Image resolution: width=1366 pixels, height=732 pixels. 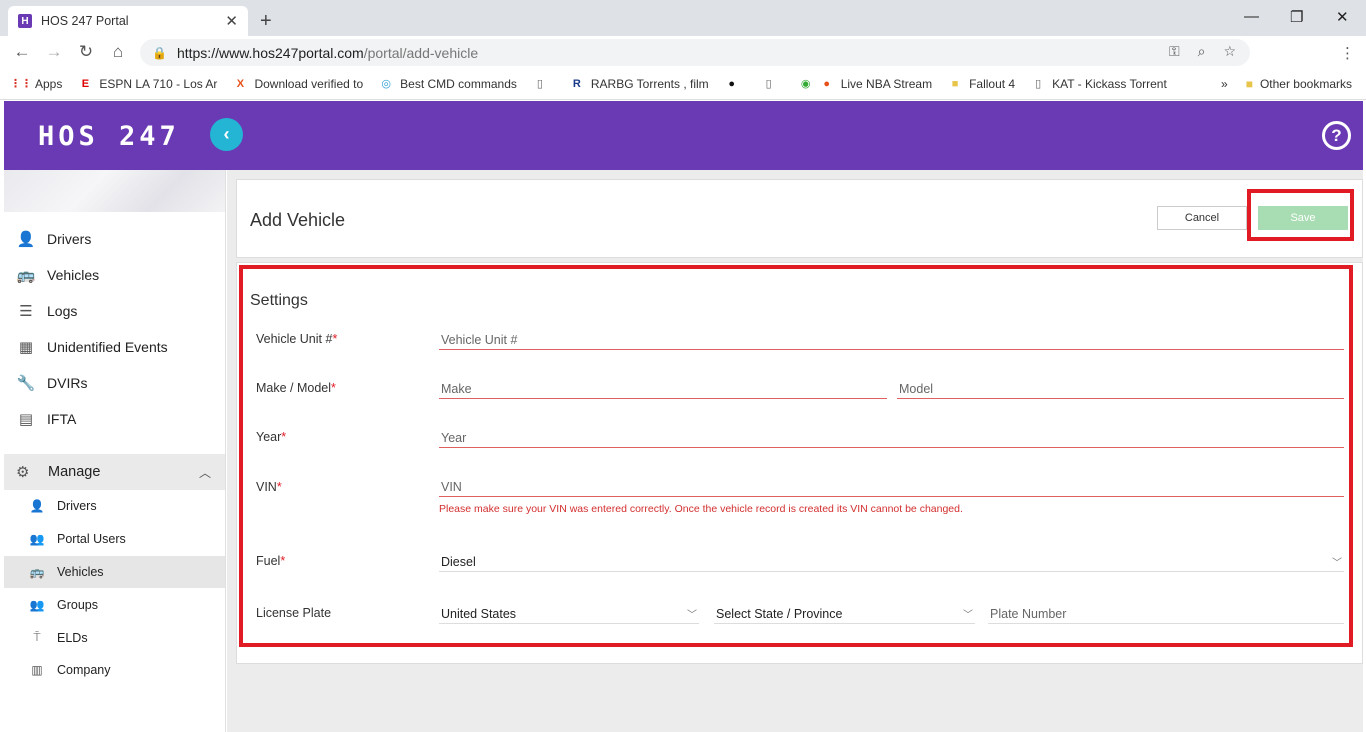 I want to click on bookmark-label: ESPN LA 710 - Los Ar, so click(x=158, y=83).